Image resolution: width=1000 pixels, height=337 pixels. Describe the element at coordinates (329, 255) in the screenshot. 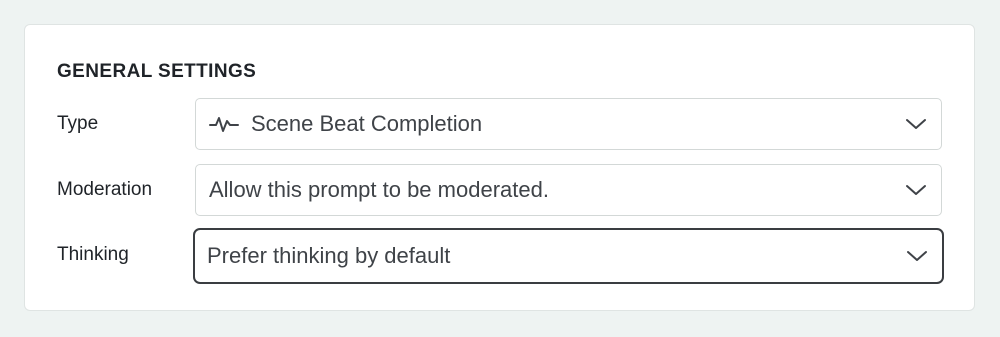

I see `thinking-select-value: Prefer thinking by default` at that location.